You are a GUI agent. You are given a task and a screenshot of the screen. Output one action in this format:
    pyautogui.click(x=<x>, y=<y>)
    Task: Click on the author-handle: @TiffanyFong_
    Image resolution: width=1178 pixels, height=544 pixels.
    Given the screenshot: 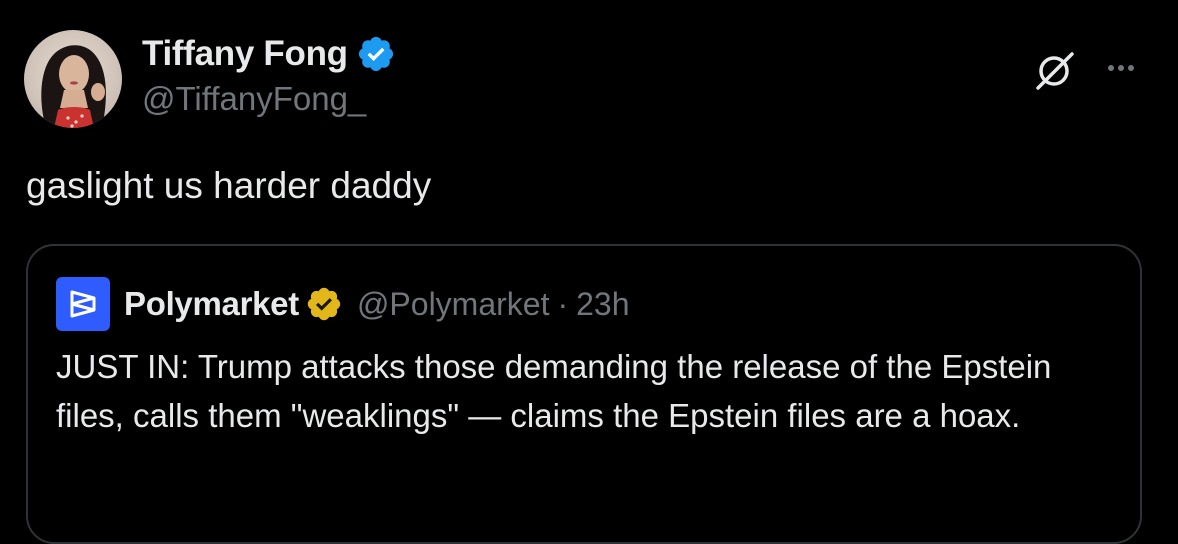 What is the action you would take?
    pyautogui.click(x=254, y=99)
    